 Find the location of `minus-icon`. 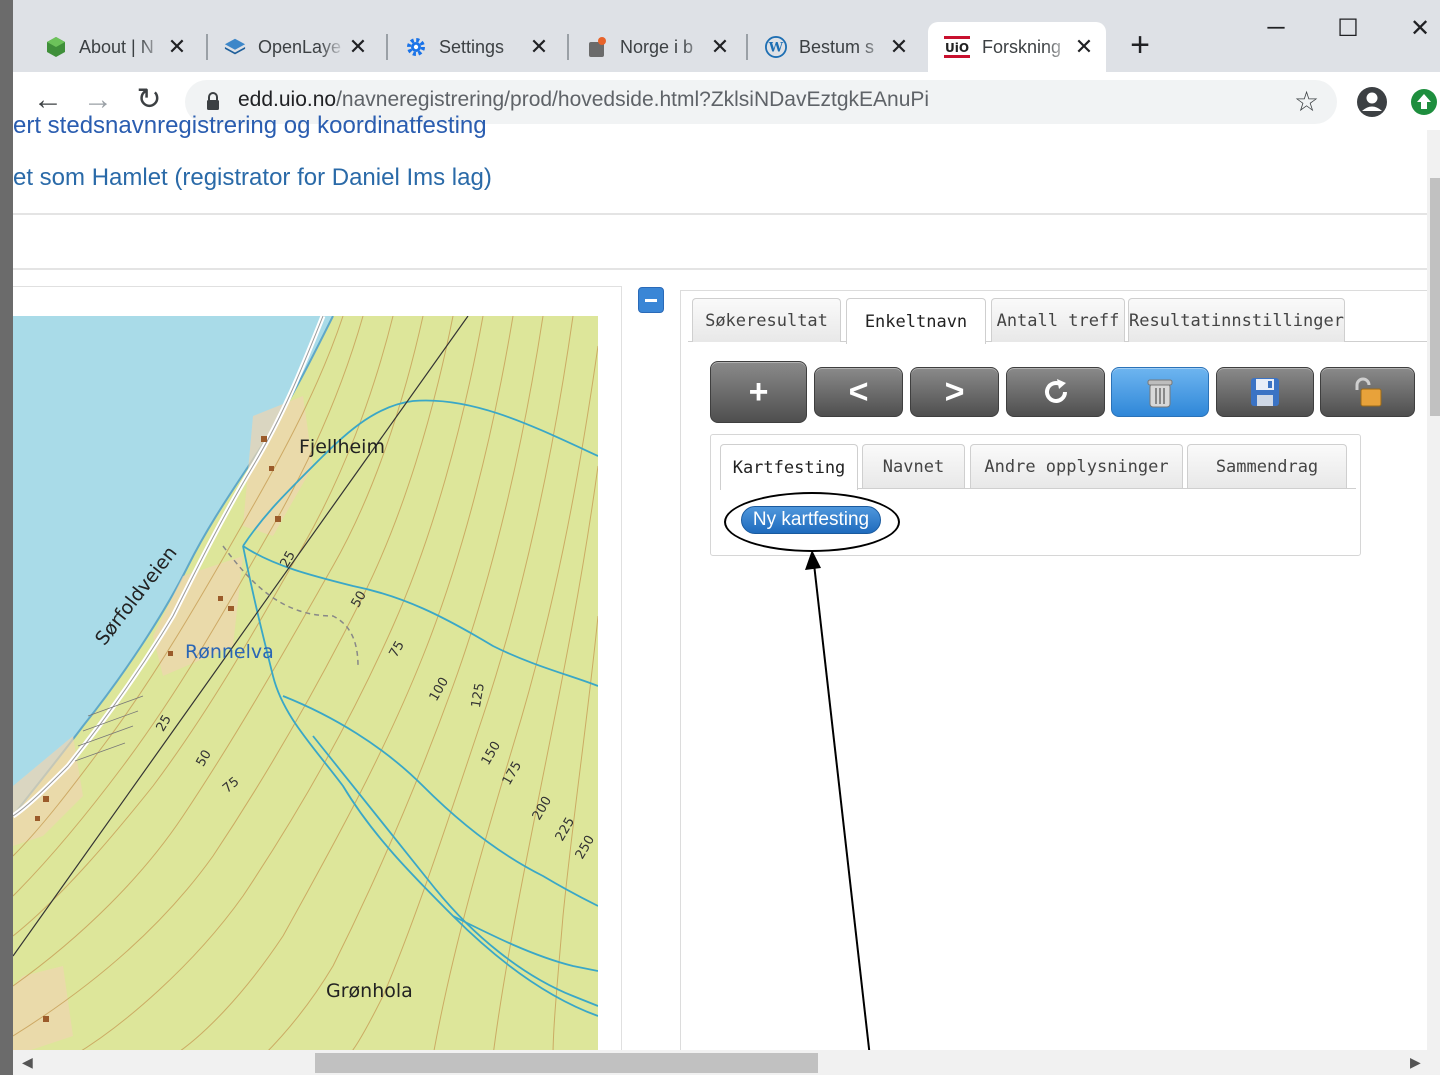

minus-icon is located at coordinates (651, 300).